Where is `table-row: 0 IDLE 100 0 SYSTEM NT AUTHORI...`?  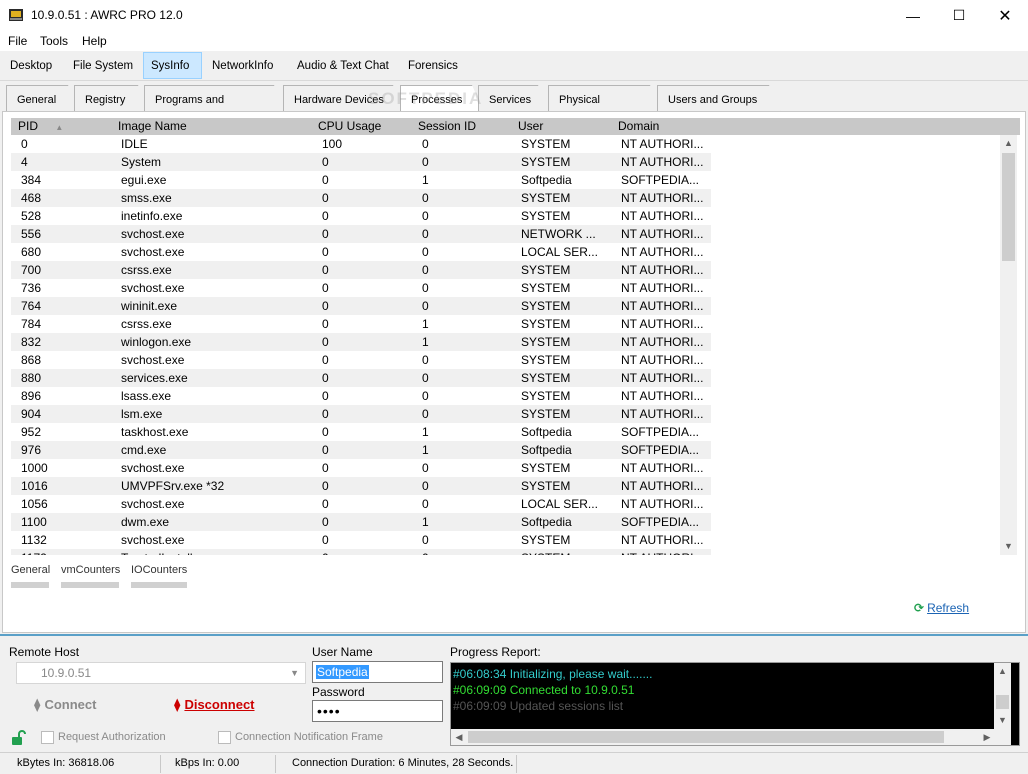
table-row: 0 IDLE 100 0 SYSTEM NT AUTHORI... is located at coordinates (361, 144).